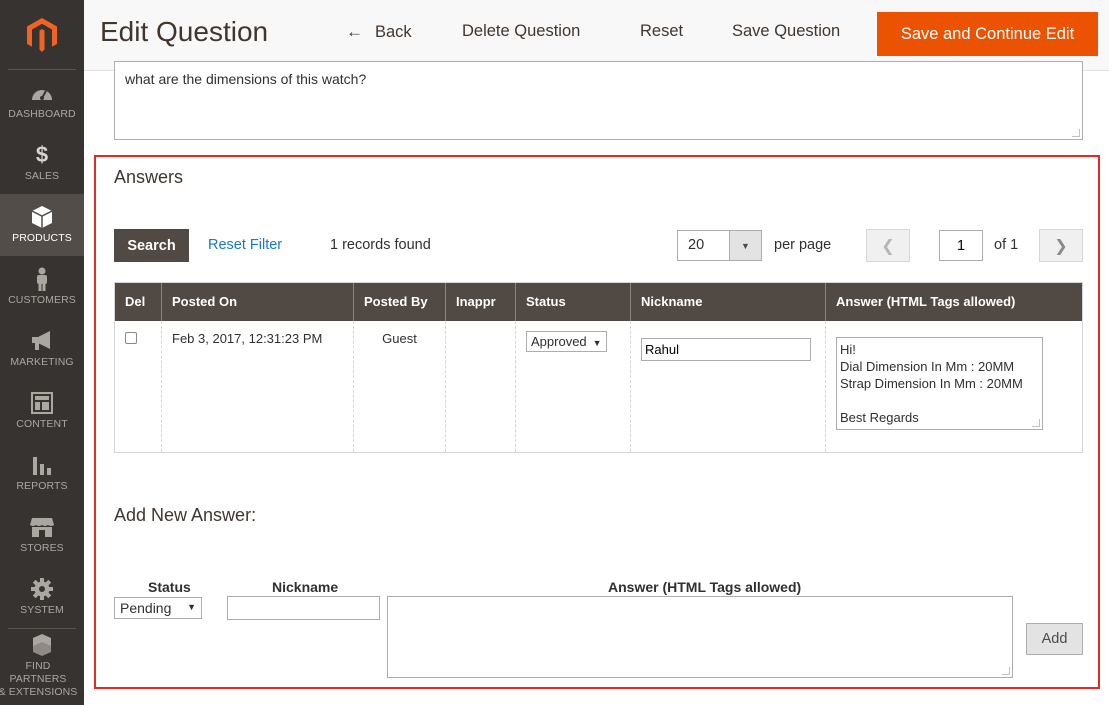 The width and height of the screenshot is (1109, 705). I want to click on sidebar-item-label: CONTENT, so click(42, 423).